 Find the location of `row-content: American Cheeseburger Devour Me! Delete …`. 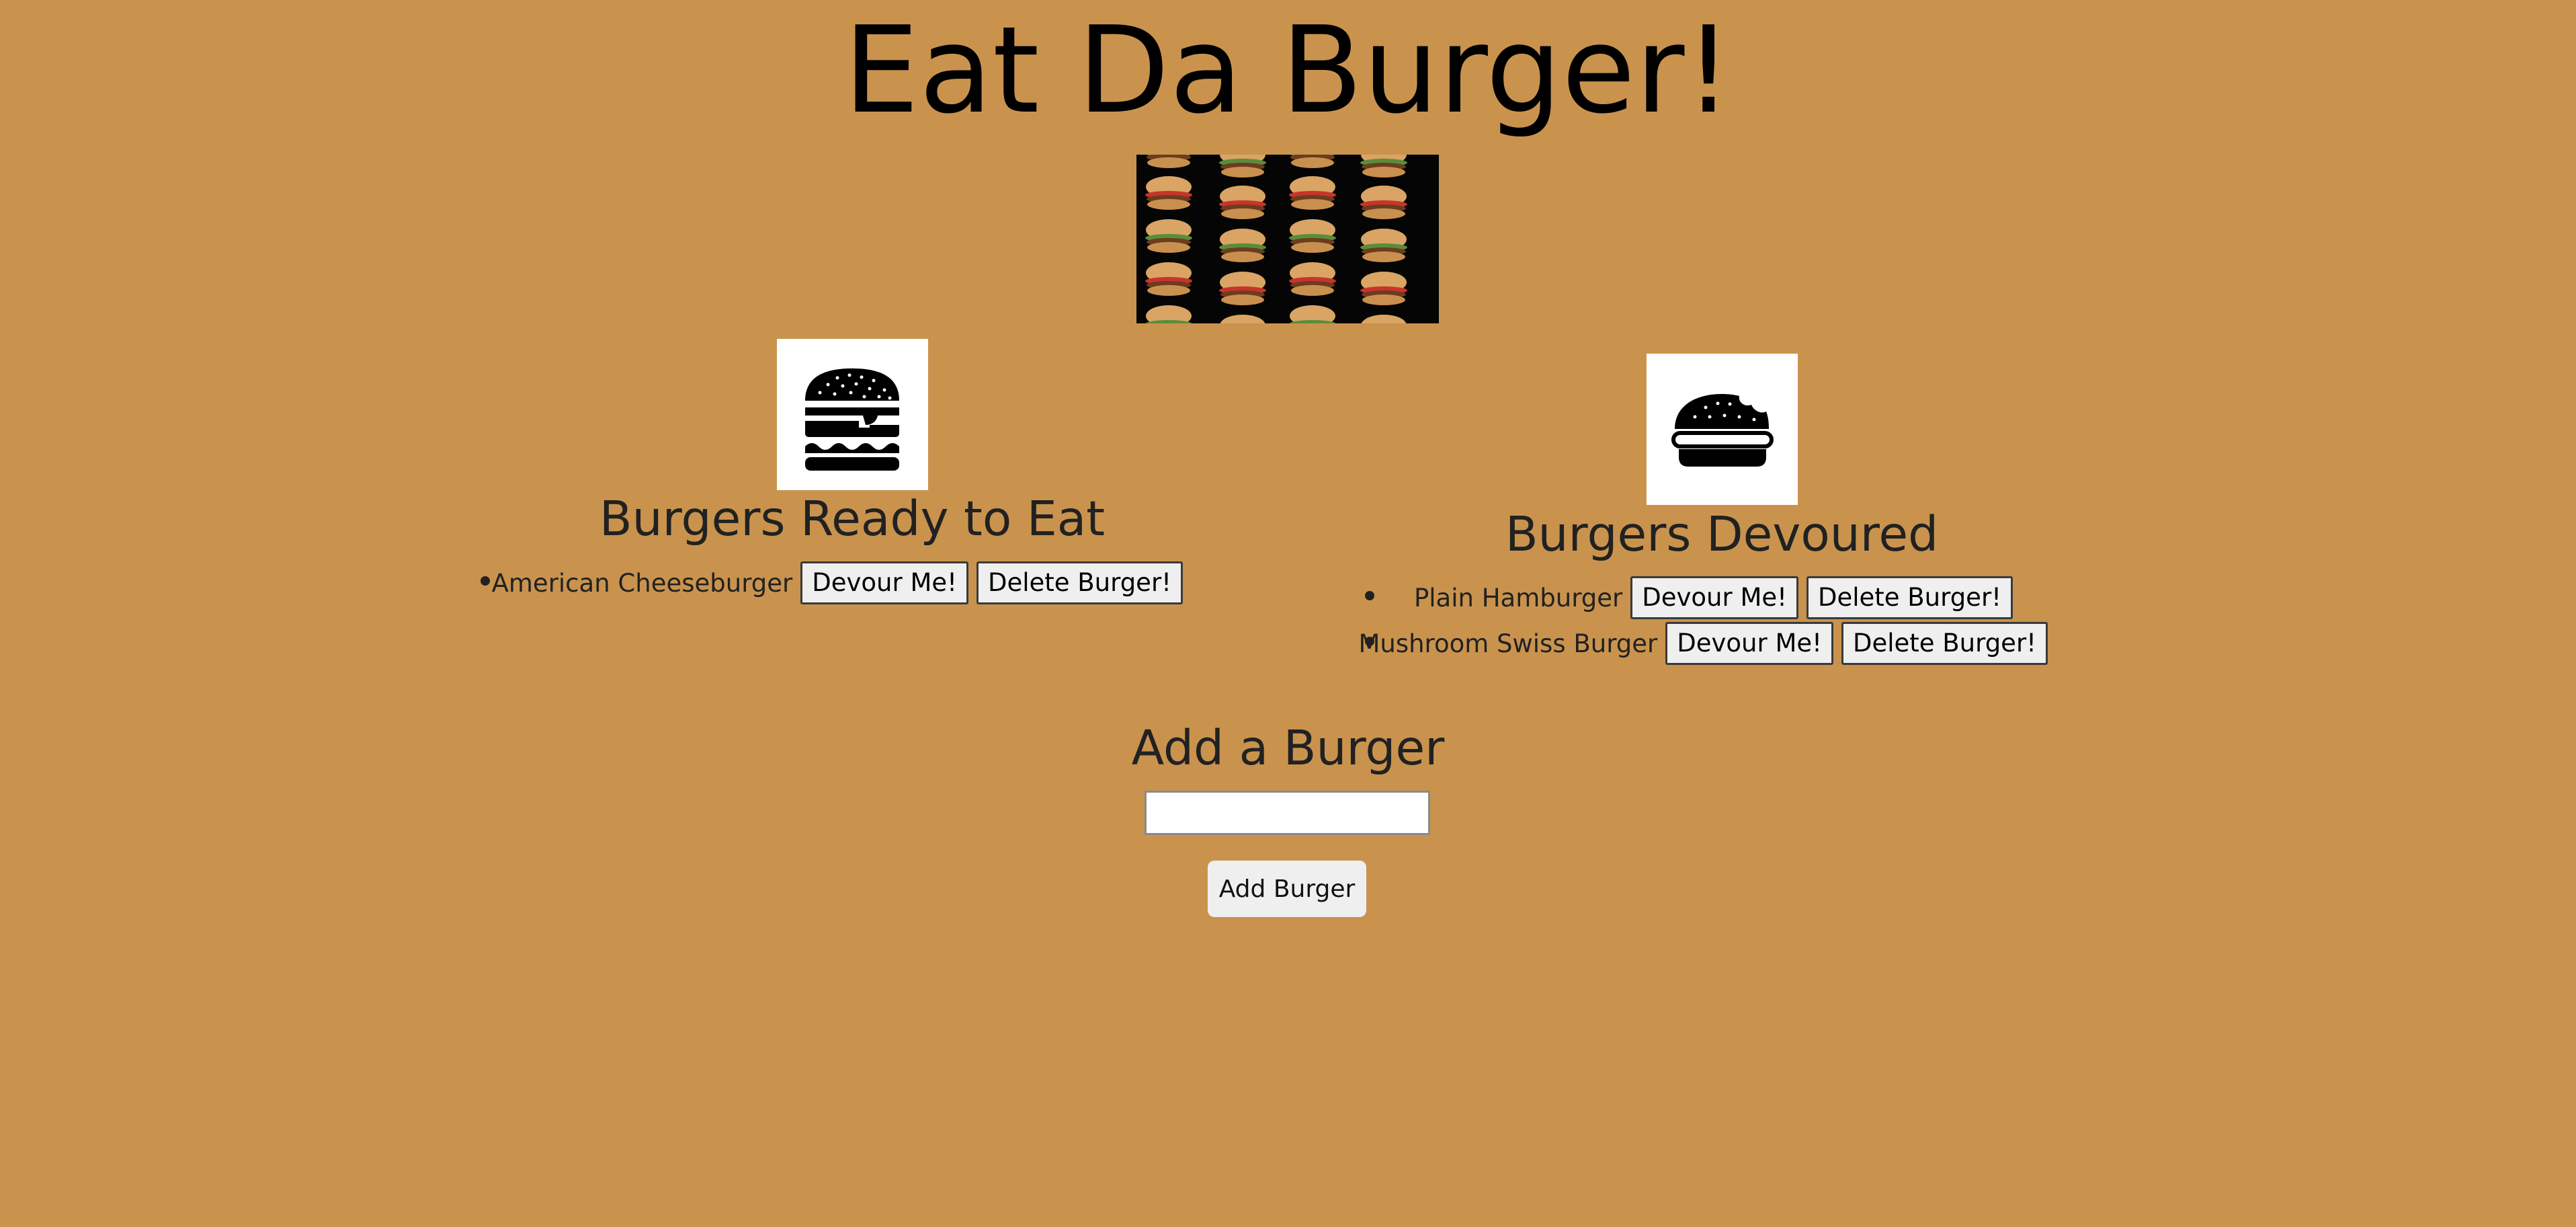

row-content: American Cheeseburger Devour Me! Delete … is located at coordinates (837, 582).